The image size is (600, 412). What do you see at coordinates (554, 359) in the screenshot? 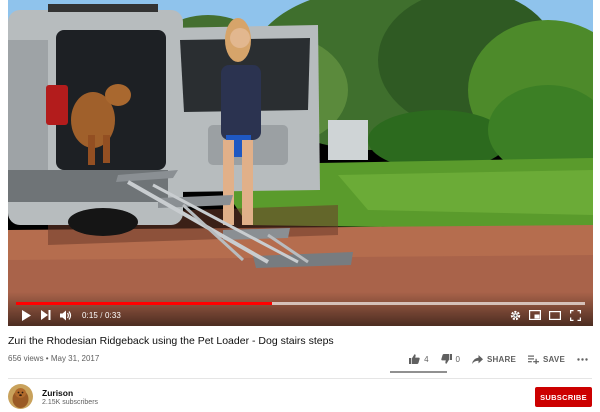
I see `save-label: SAVE` at bounding box center [554, 359].